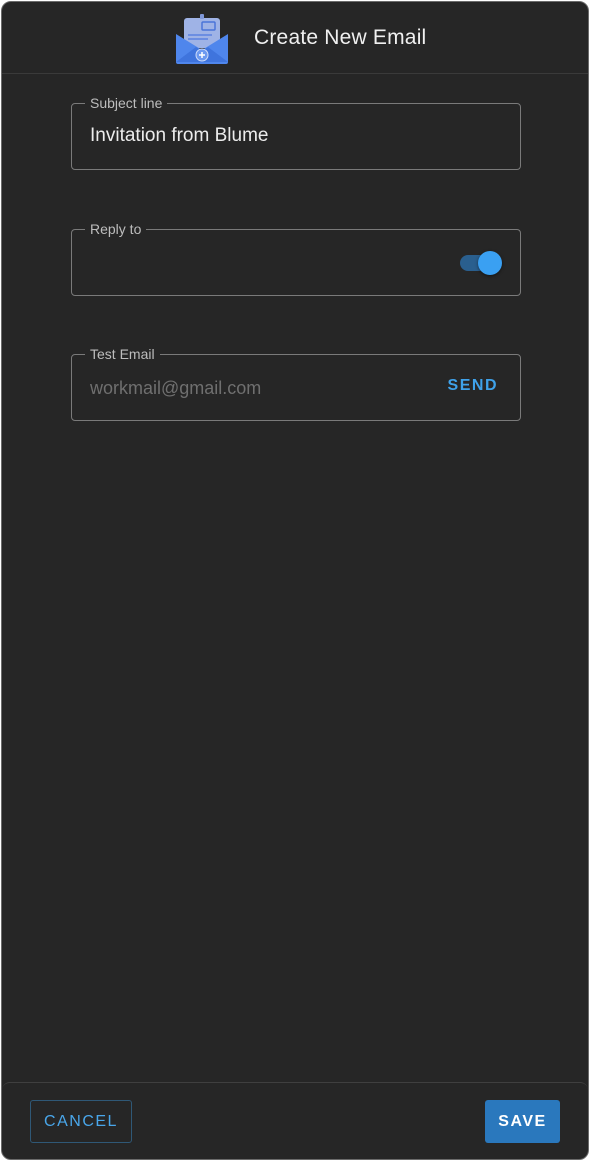 The height and width of the screenshot is (1161, 590). I want to click on email-open-plus-icon, so click(202, 39).